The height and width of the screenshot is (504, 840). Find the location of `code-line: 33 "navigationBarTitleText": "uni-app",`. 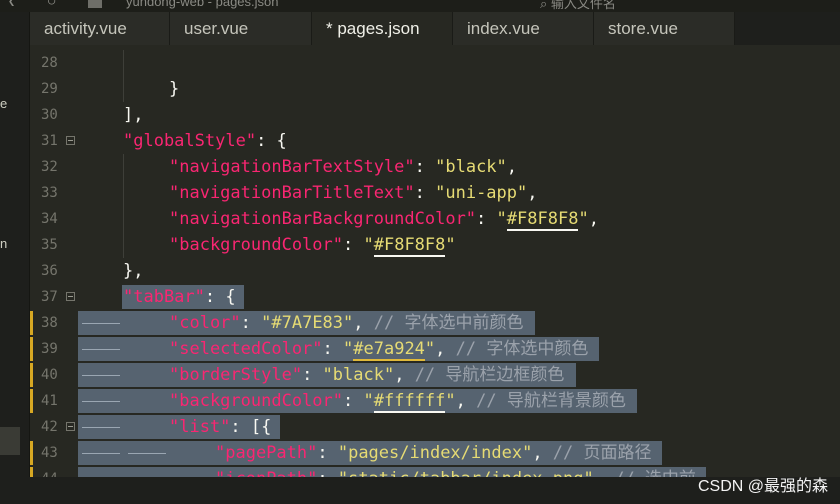

code-line: 33 "navigationBarTitleText": "uni-app", is located at coordinates (435, 193).